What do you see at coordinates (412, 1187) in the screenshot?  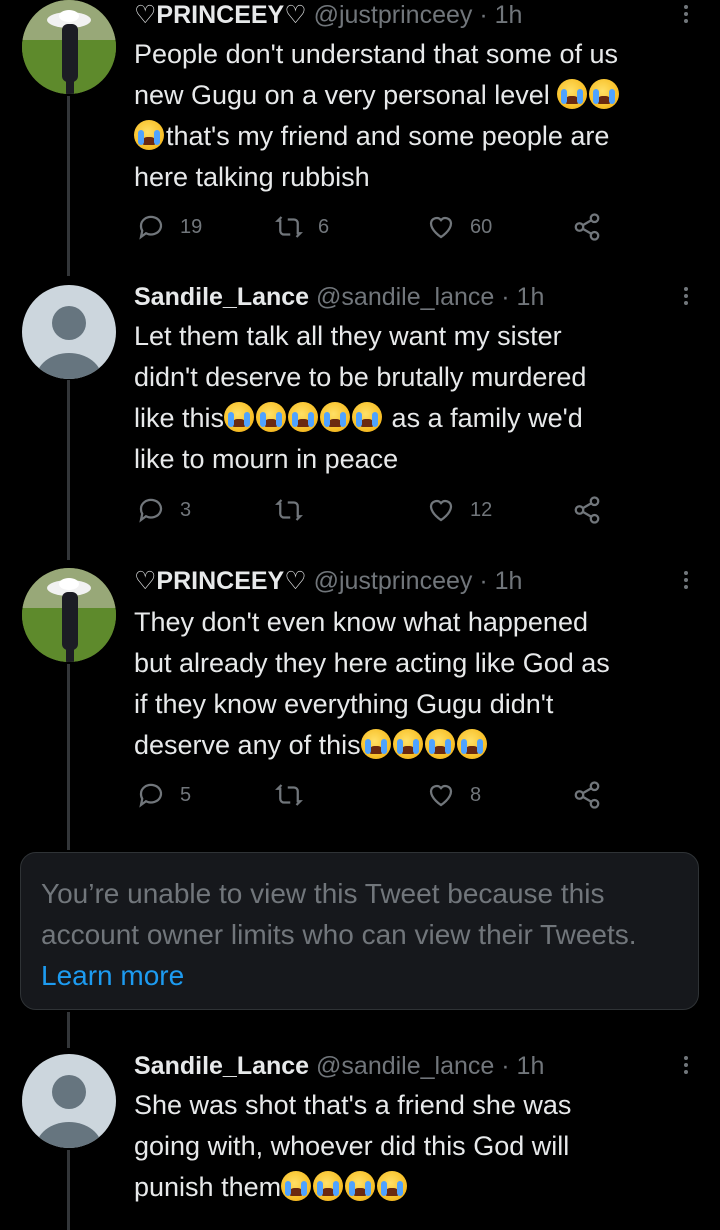 I see `tweet-text-line: punish them` at bounding box center [412, 1187].